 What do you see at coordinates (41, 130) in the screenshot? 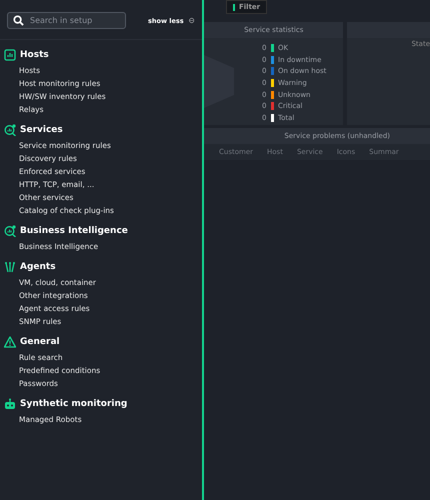
I see `section-heading: Services` at bounding box center [41, 130].